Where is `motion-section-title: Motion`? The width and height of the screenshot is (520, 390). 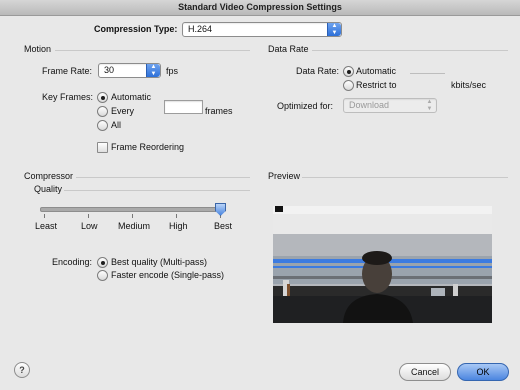 motion-section-title: Motion is located at coordinates (38, 49).